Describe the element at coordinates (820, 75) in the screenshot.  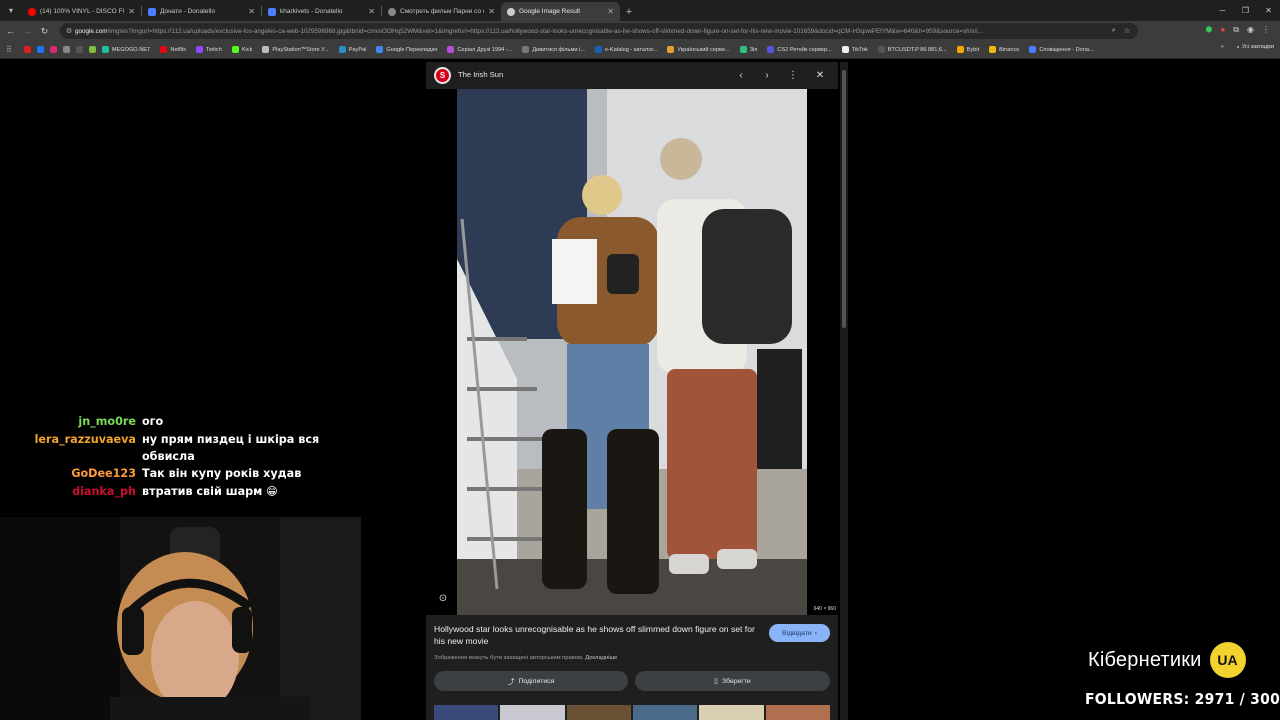
I see `close-viewer-icon: ✕` at that location.